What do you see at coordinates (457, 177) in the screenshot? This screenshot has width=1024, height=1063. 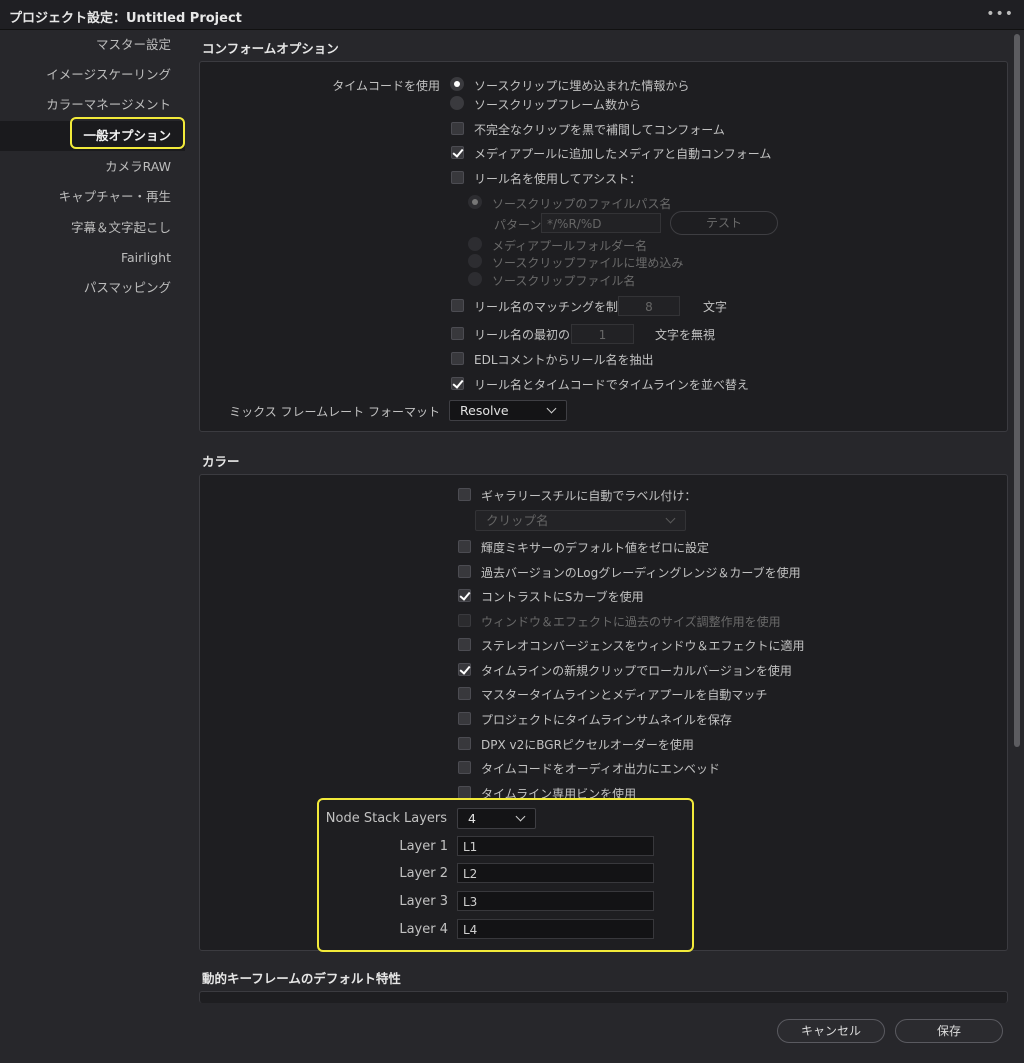 I see `reel-assist-checkbox` at bounding box center [457, 177].